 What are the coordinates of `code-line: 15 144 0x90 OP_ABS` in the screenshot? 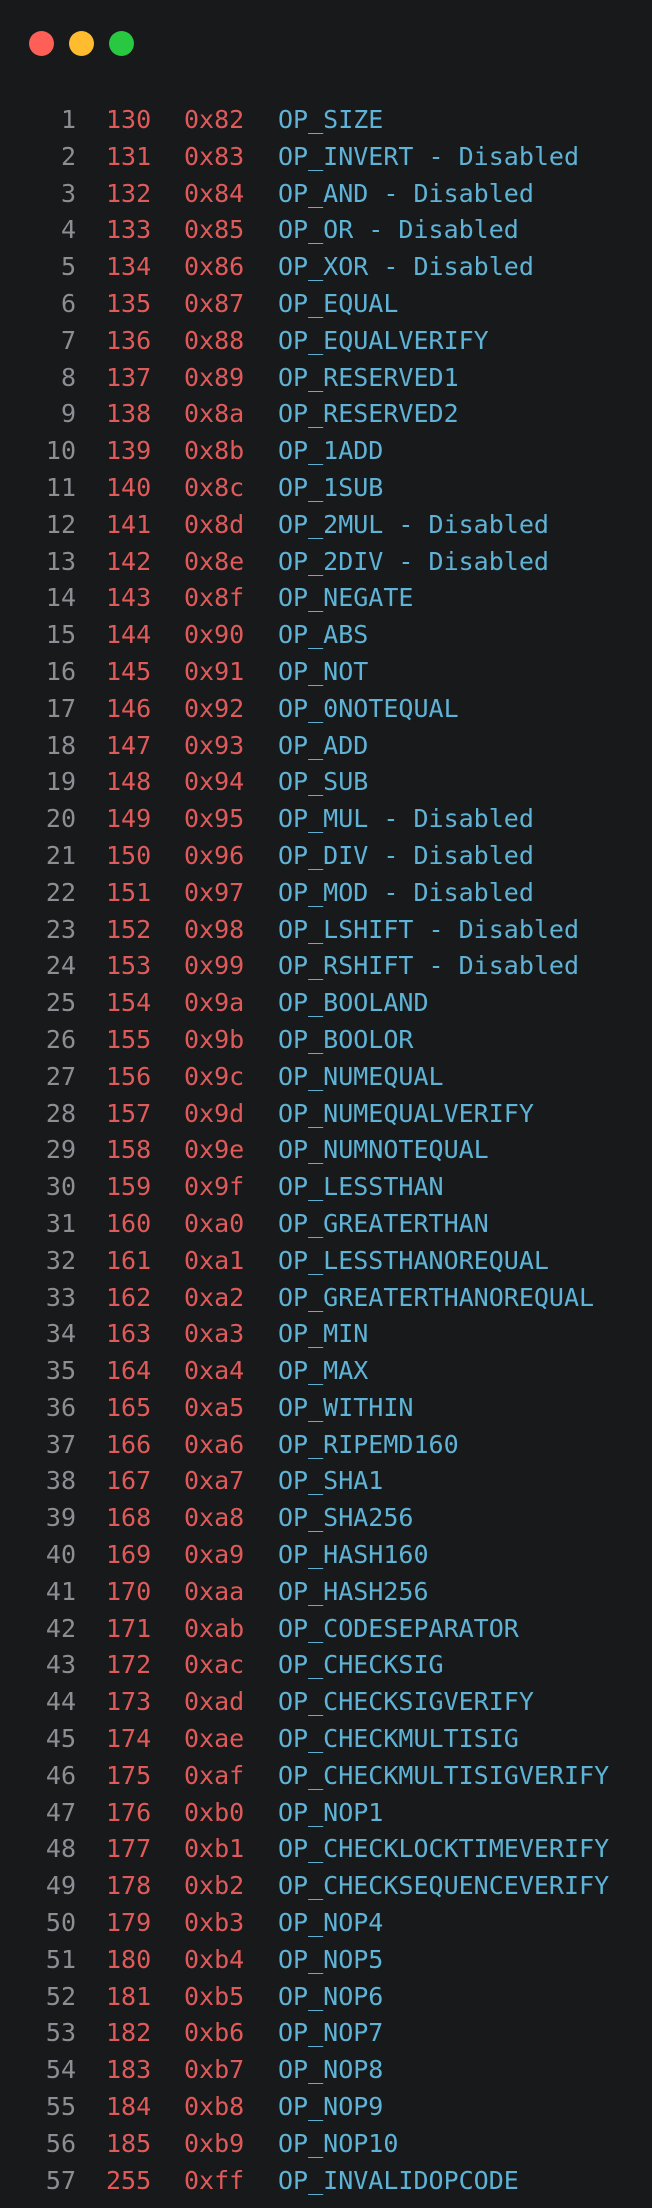 It's located at (326, 635).